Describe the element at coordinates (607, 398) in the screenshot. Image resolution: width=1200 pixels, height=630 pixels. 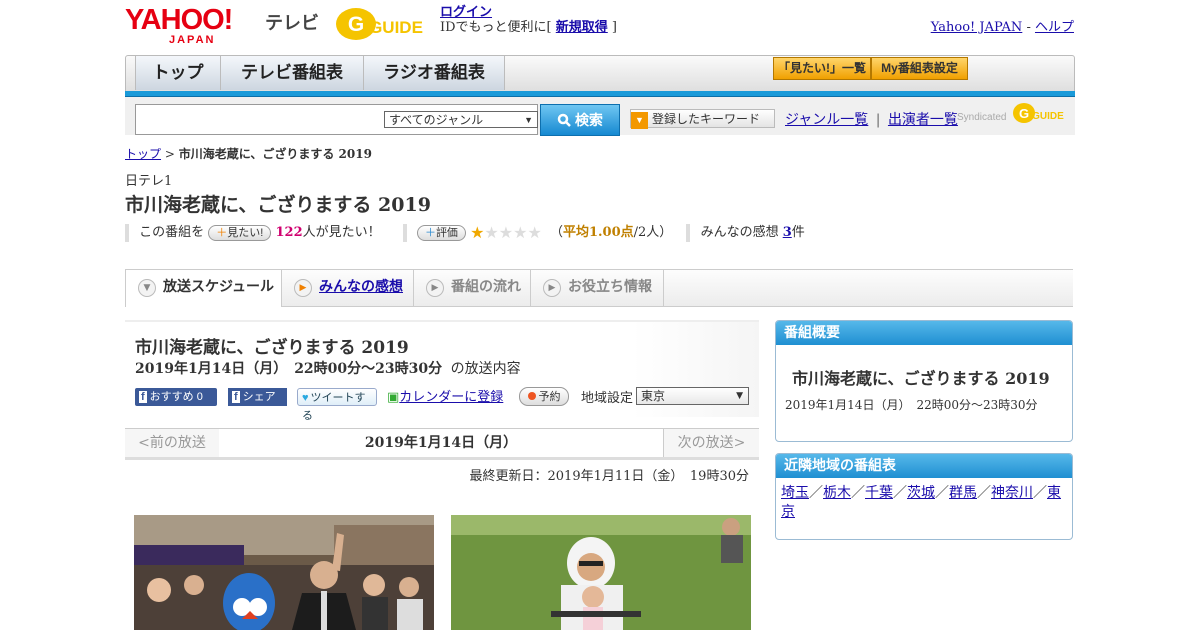
I see `region-label: 地域設定` at that location.